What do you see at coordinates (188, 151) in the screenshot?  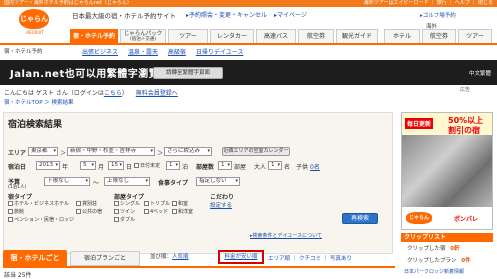 I see `subarea-select: さらに絞込み` at bounding box center [188, 151].